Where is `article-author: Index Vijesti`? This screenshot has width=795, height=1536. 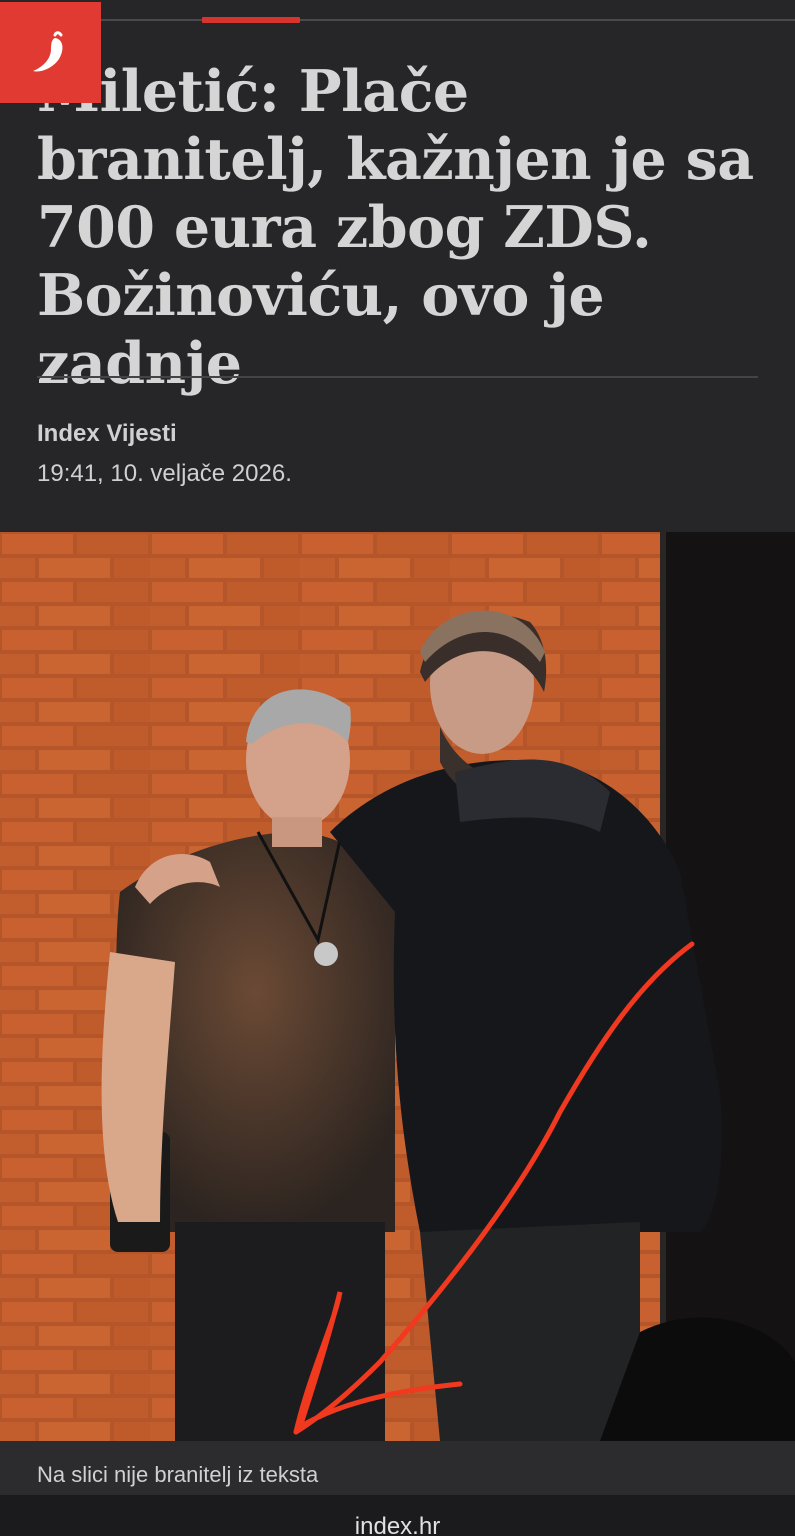 article-author: Index Vijesti is located at coordinates (107, 434).